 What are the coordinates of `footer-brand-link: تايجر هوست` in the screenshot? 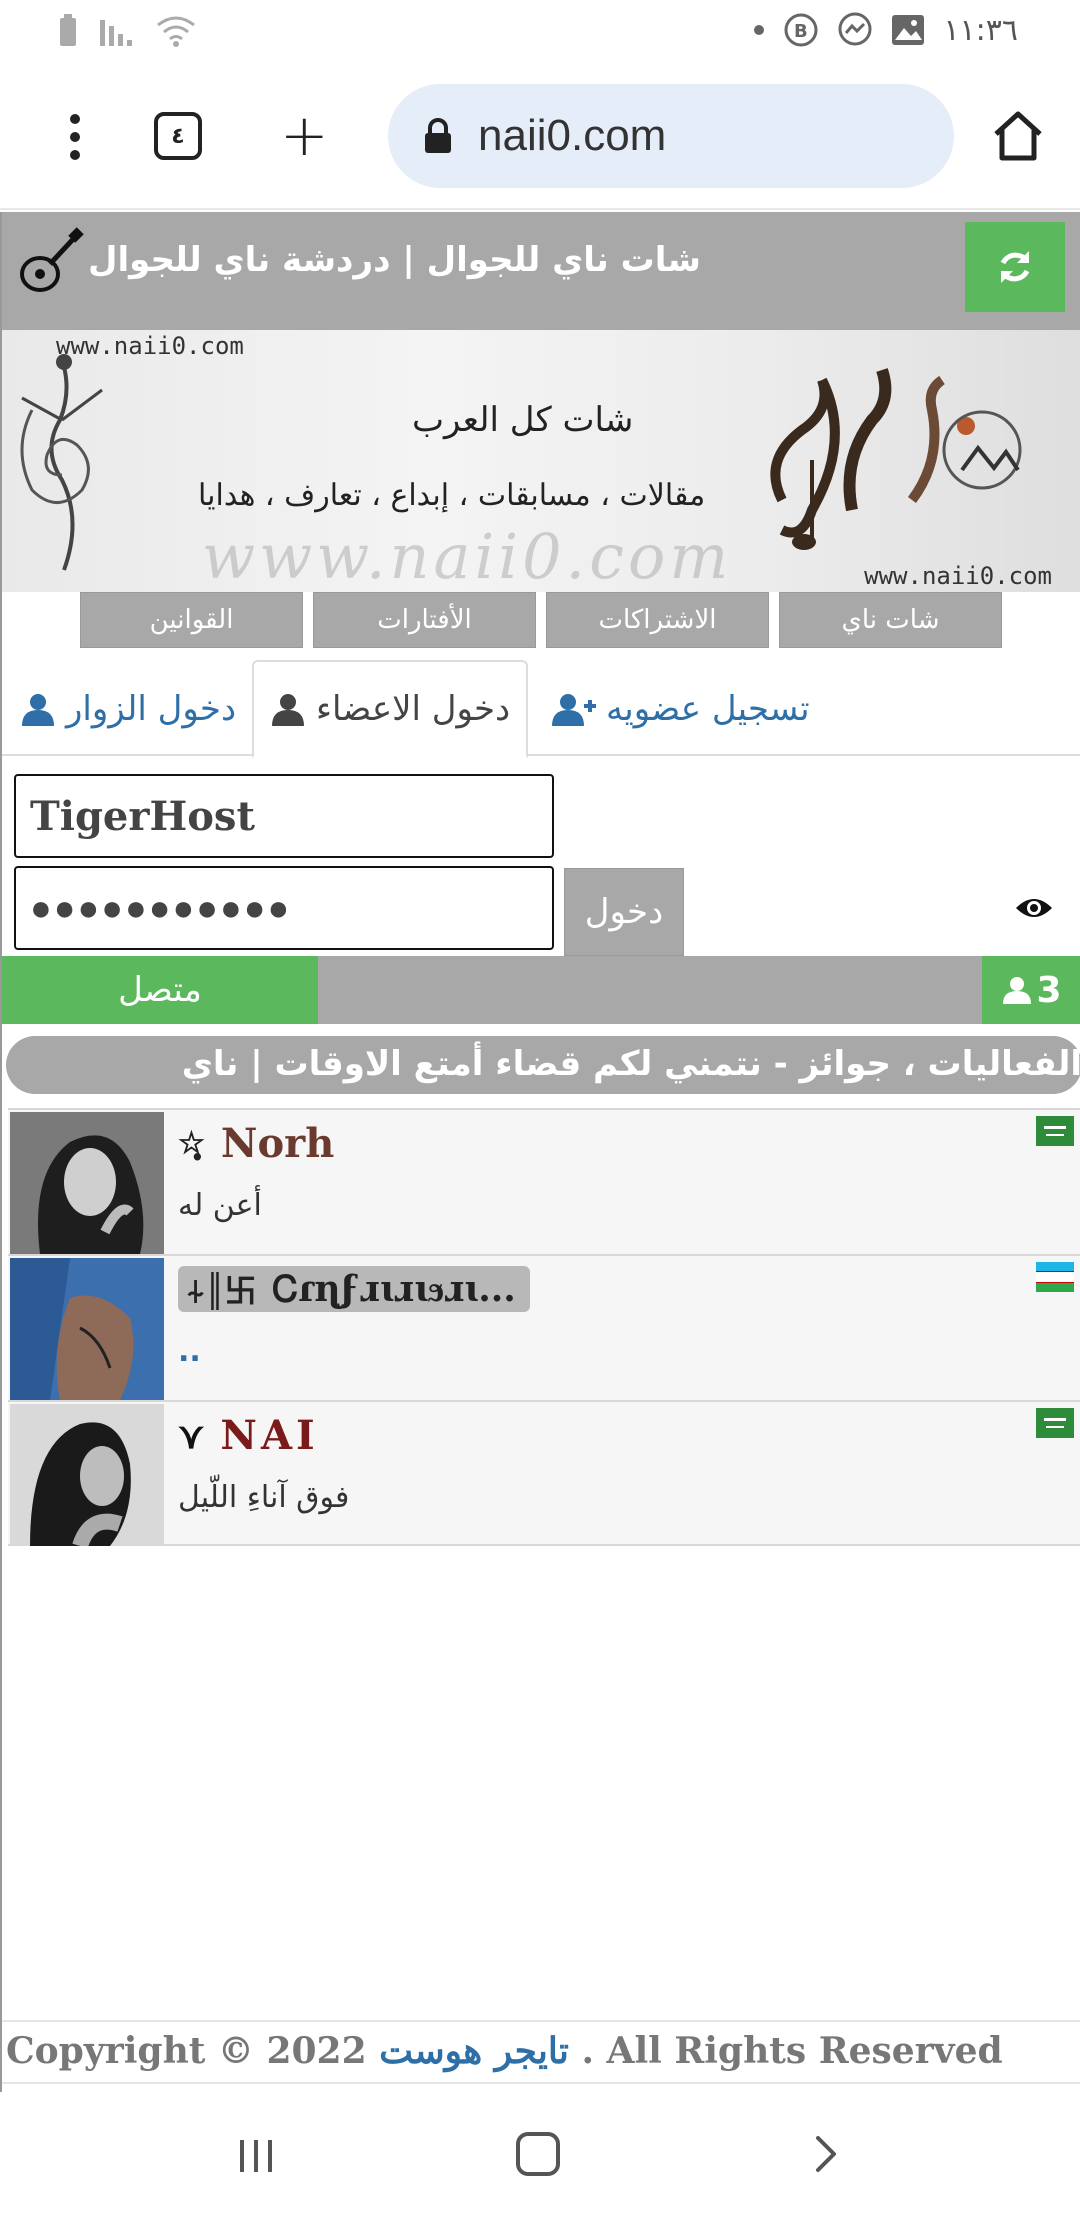 It's located at (474, 2051).